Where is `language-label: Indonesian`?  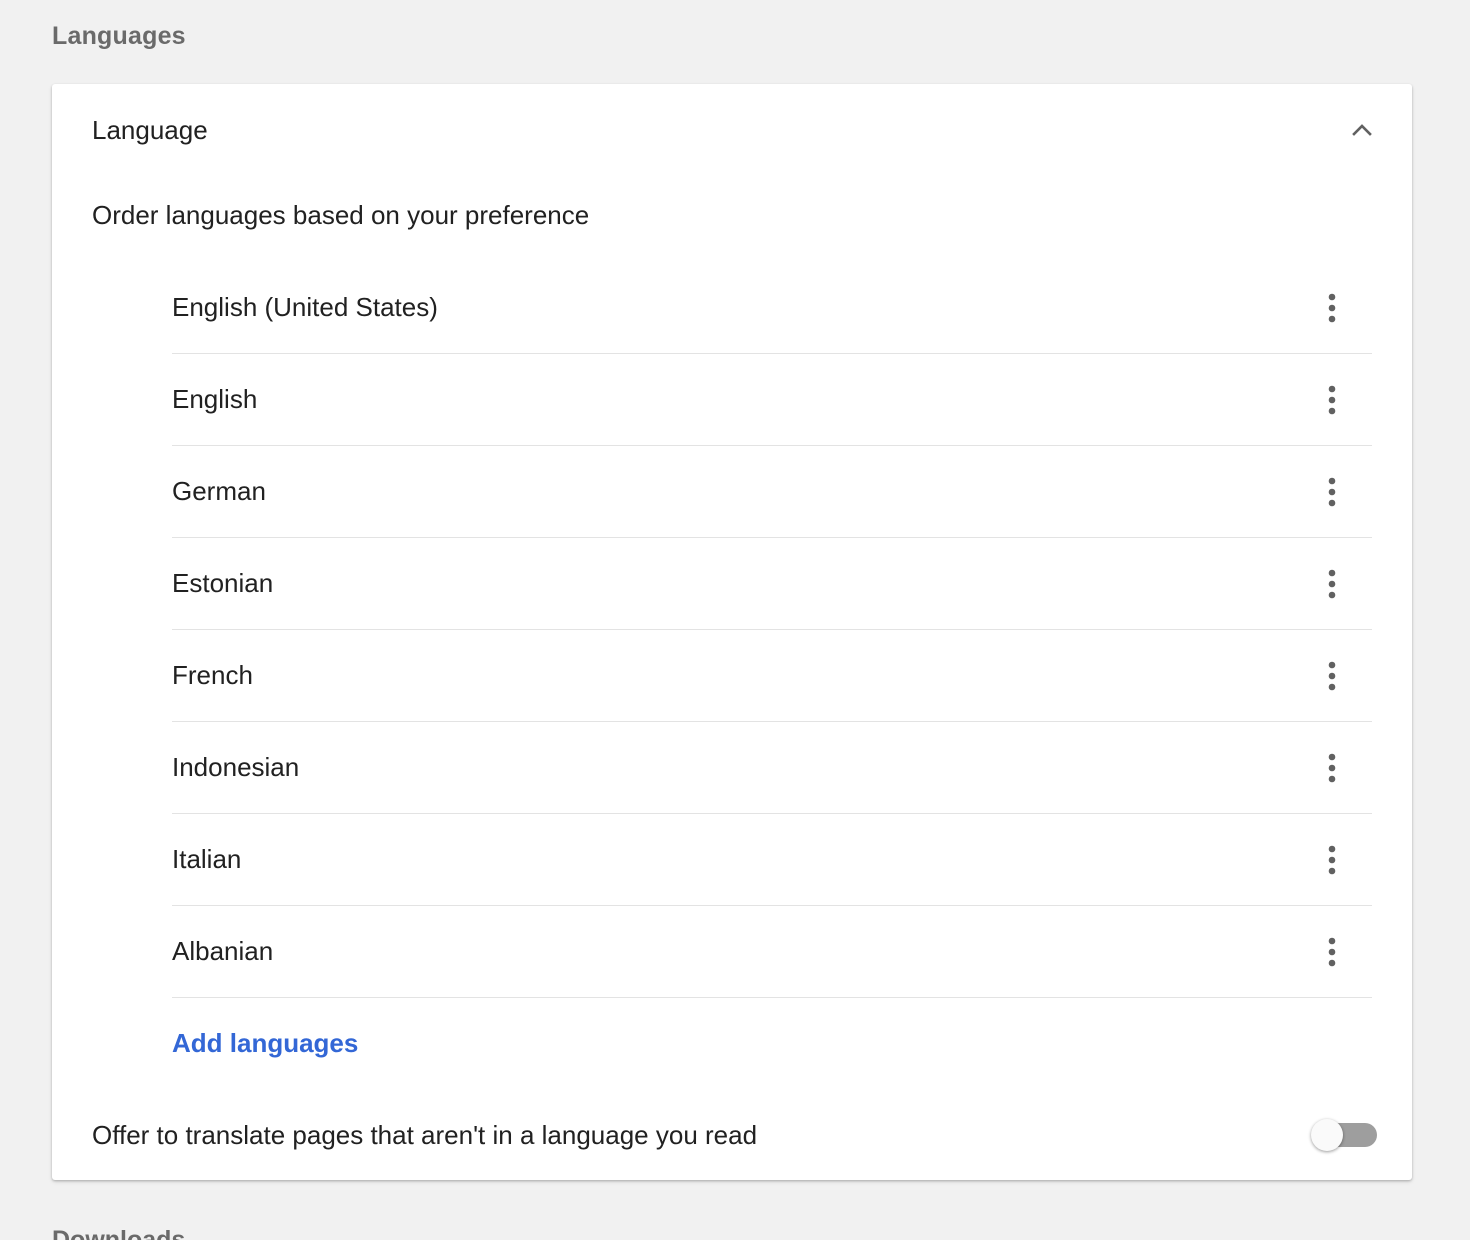 language-label: Indonesian is located at coordinates (236, 767).